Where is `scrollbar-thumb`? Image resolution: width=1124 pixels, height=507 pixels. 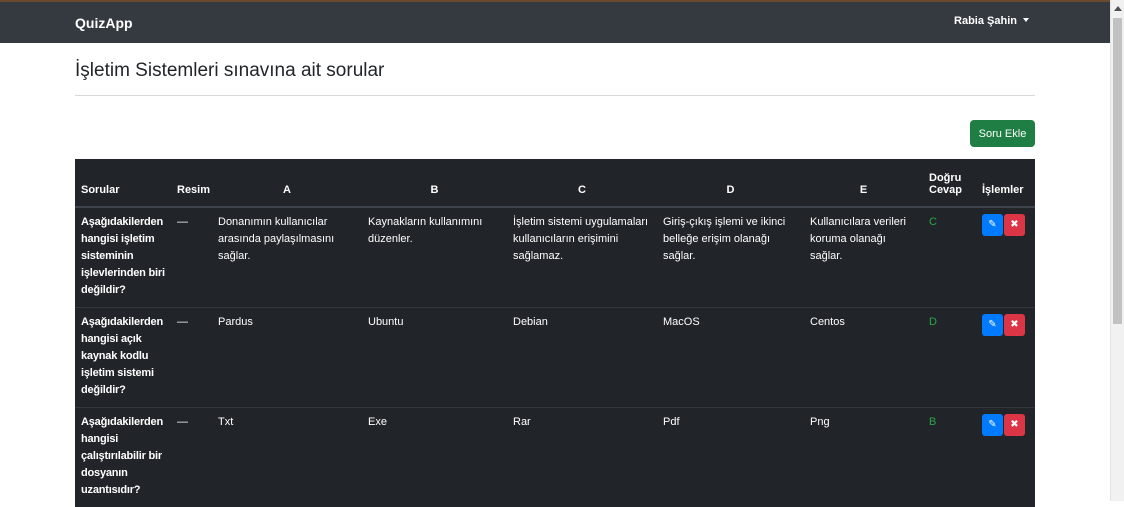 scrollbar-thumb is located at coordinates (1117, 171).